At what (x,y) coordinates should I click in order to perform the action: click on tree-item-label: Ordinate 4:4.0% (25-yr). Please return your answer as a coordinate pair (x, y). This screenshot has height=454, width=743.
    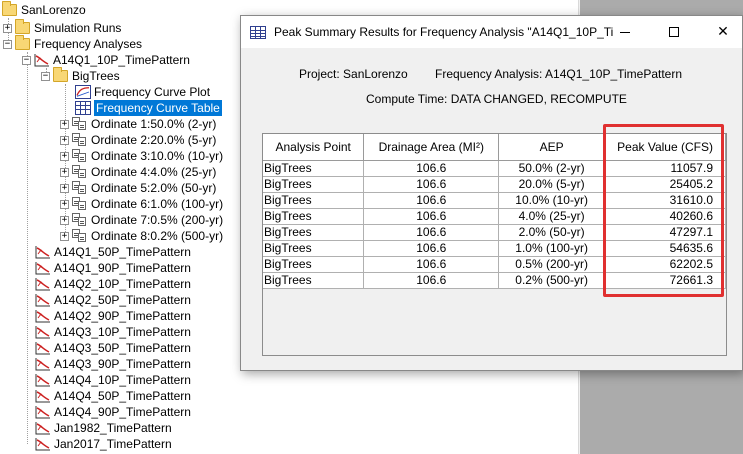
    Looking at the image, I should click on (154, 172).